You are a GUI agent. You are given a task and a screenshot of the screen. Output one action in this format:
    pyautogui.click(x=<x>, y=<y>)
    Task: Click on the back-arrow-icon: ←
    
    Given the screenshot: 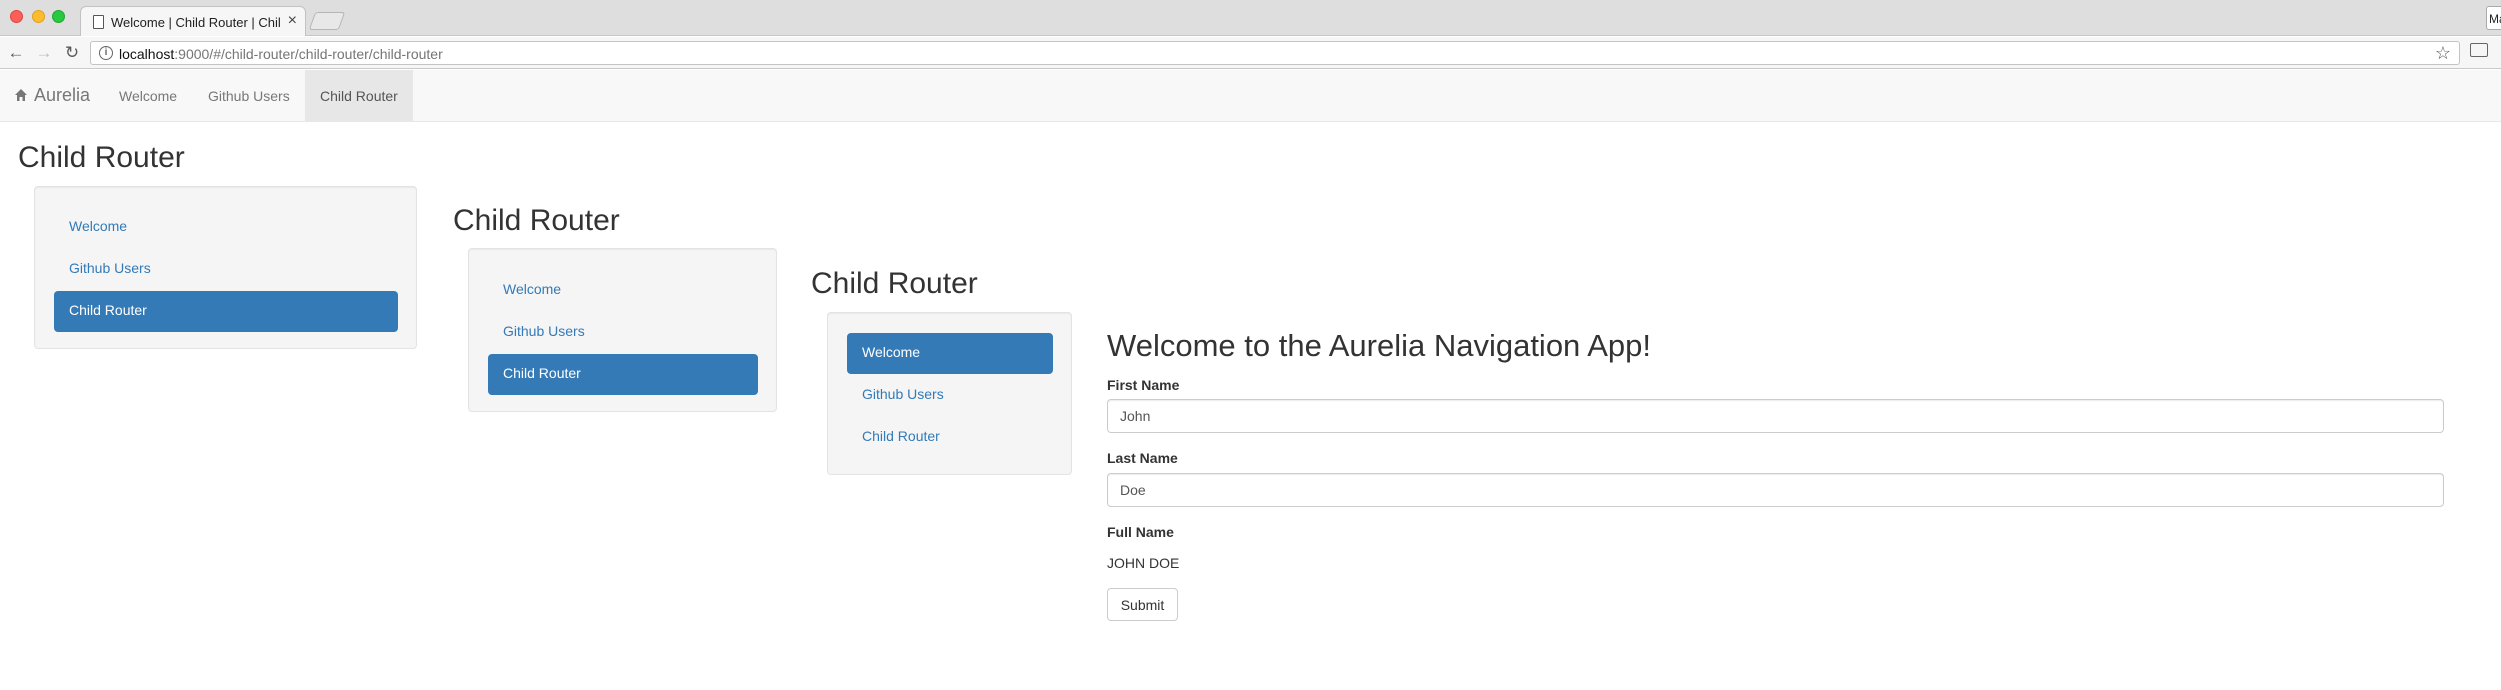 What is the action you would take?
    pyautogui.click(x=16, y=53)
    